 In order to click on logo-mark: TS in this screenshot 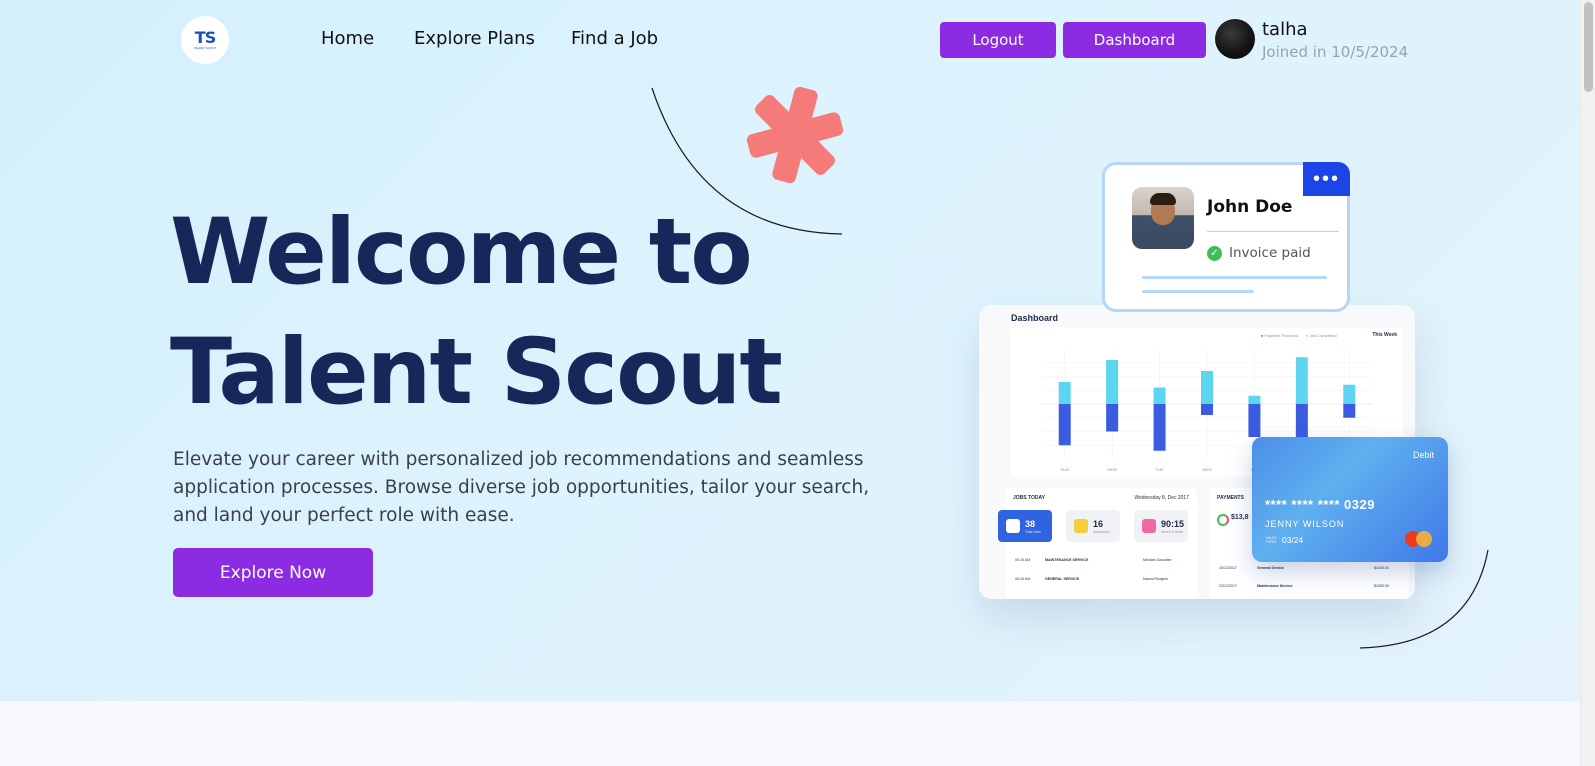, I will do `click(205, 37)`.